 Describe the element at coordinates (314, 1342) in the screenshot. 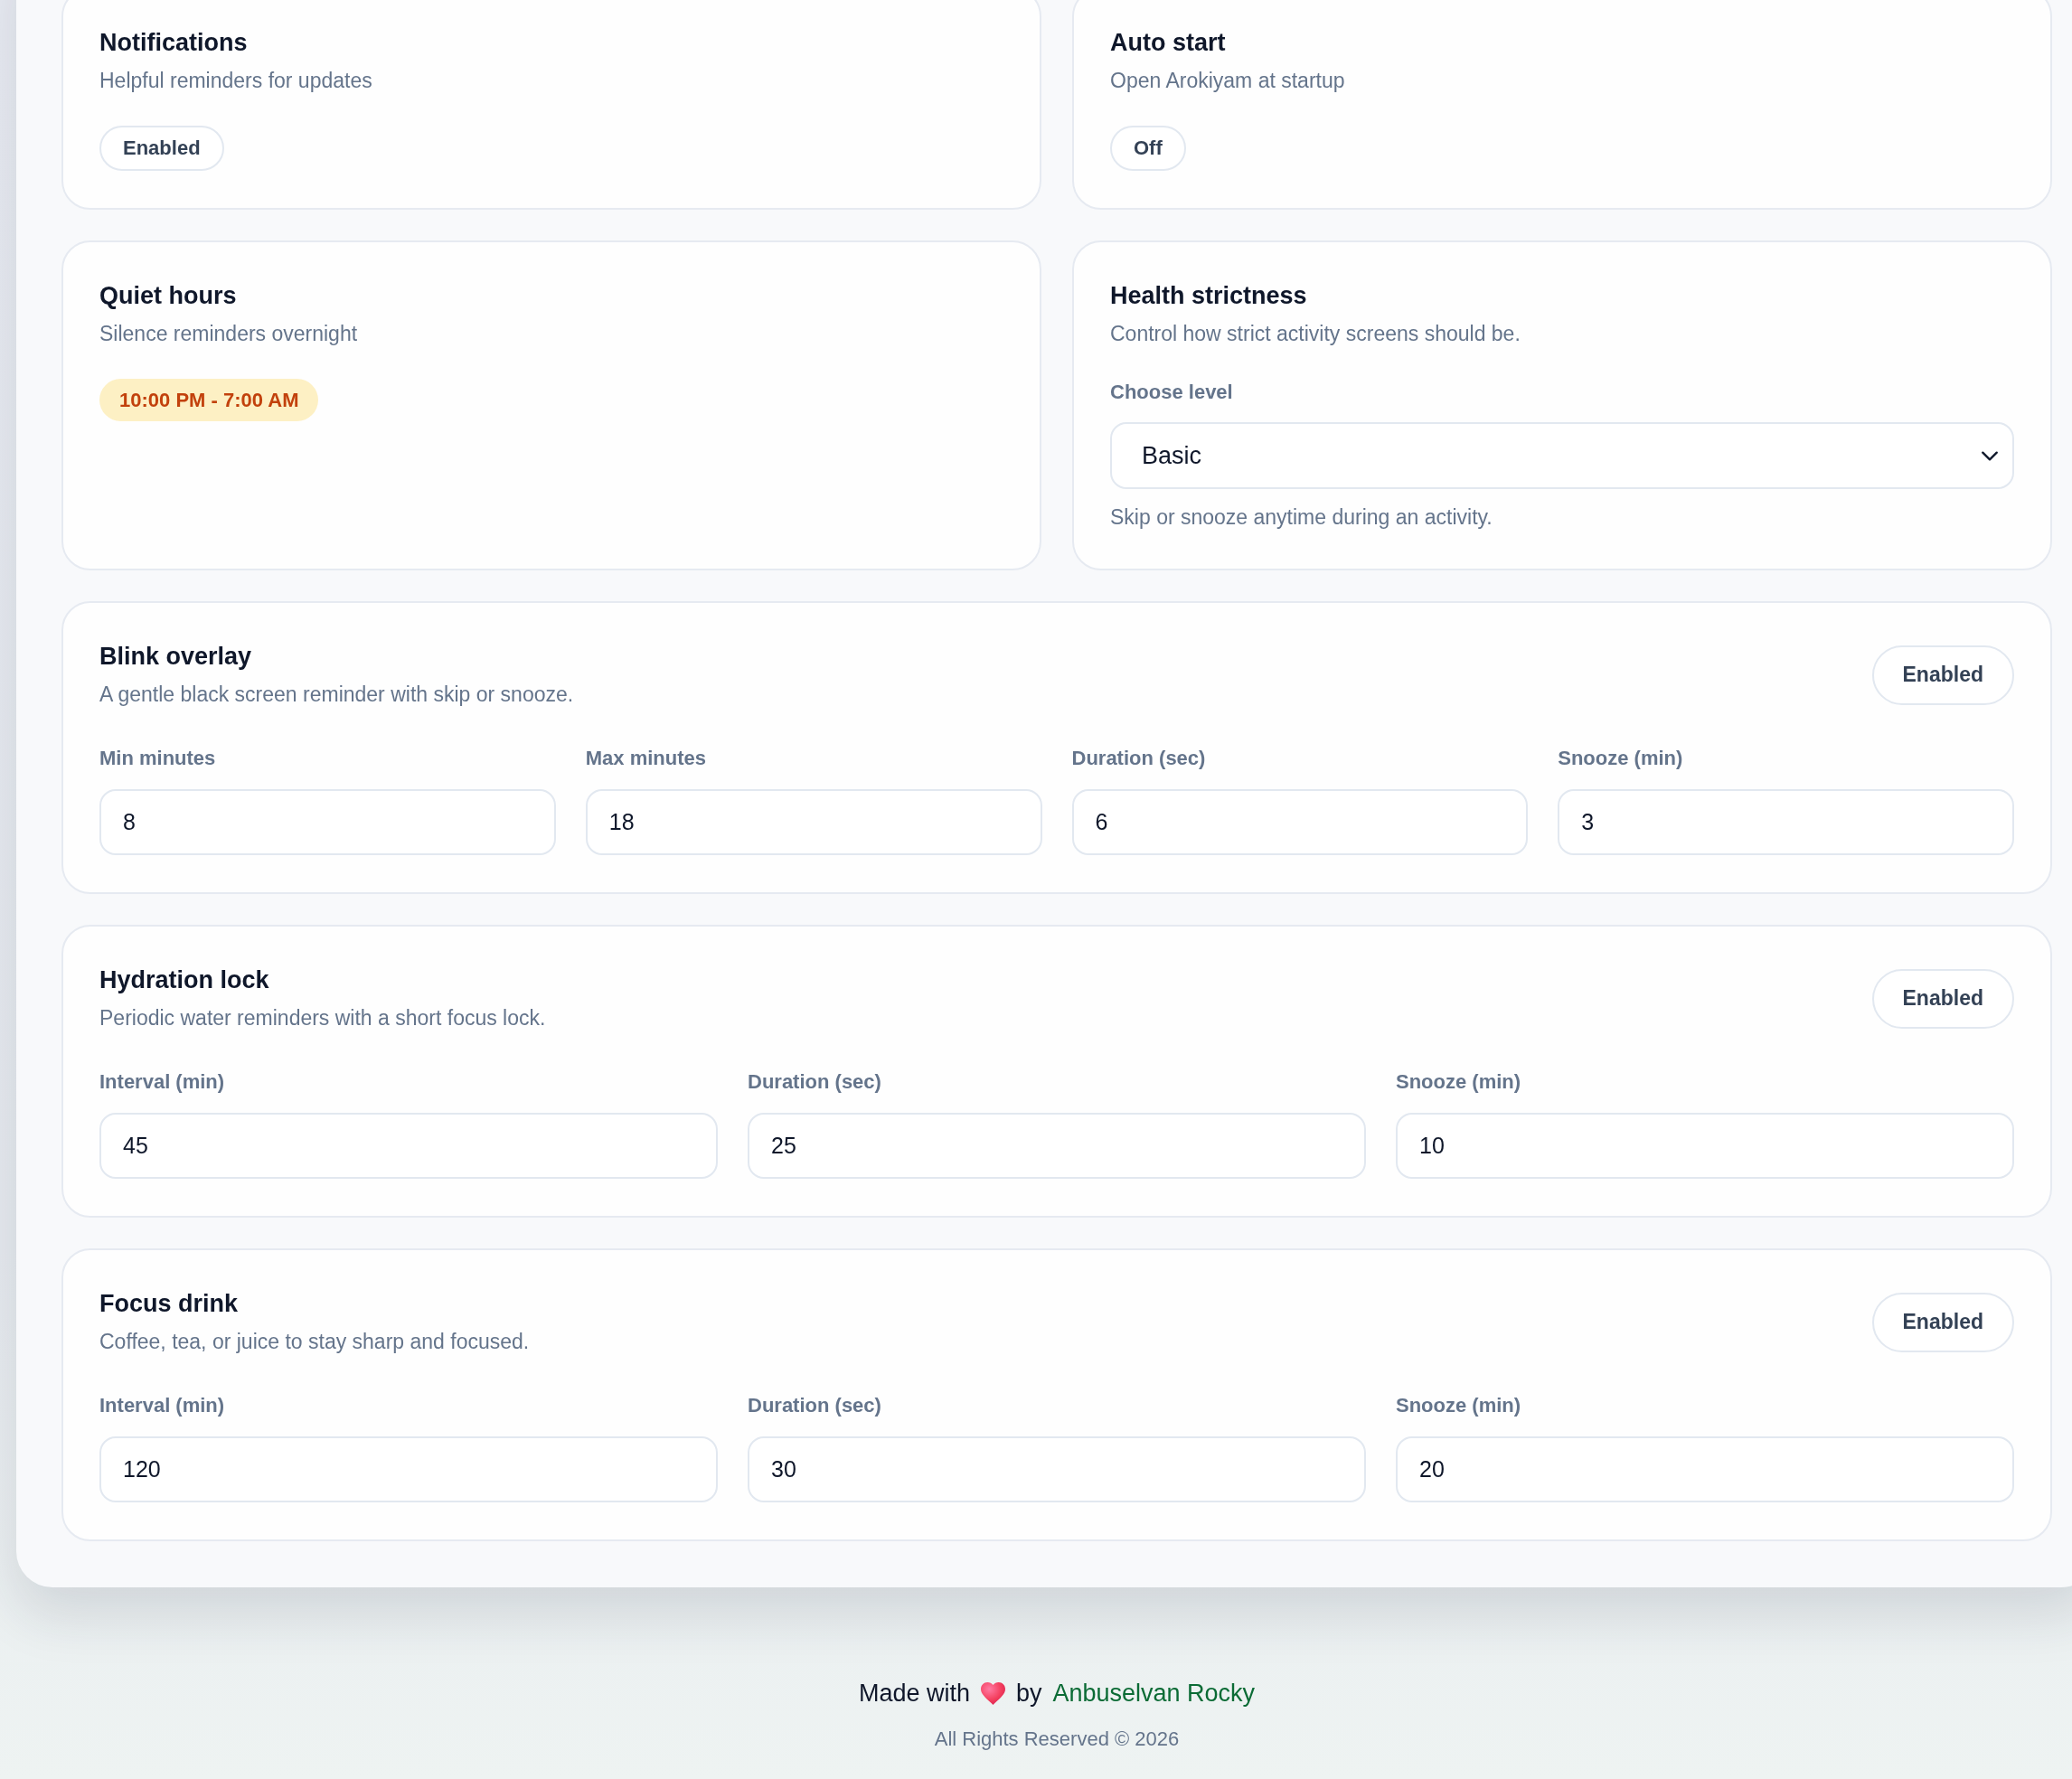

I see `card-description: Coffee, tea, or juice to stay sharp and focused.` at that location.